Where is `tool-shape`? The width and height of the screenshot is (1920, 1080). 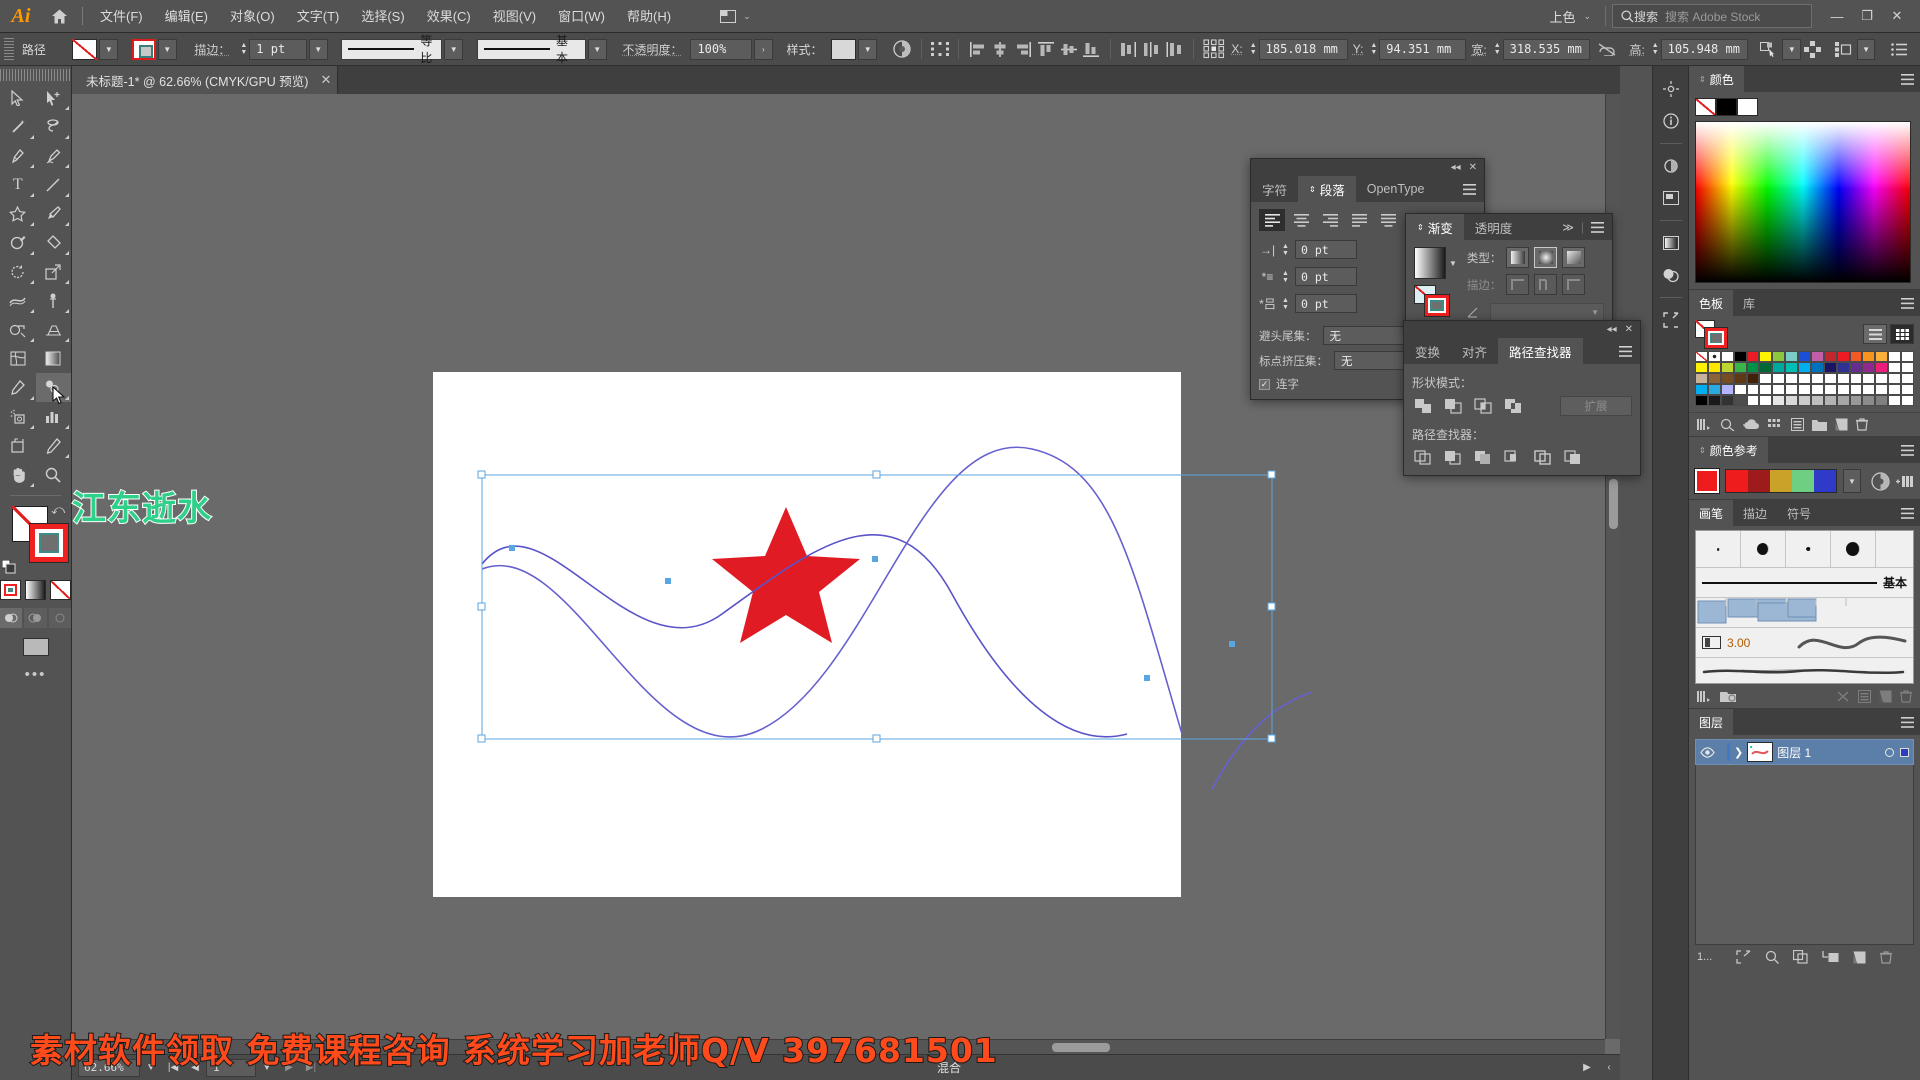 tool-shape is located at coordinates (18, 213).